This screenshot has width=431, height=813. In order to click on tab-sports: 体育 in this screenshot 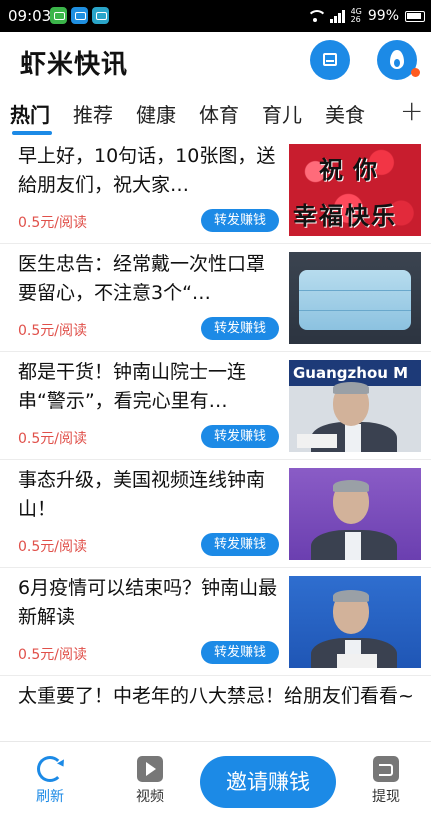, I will do `click(219, 113)`.